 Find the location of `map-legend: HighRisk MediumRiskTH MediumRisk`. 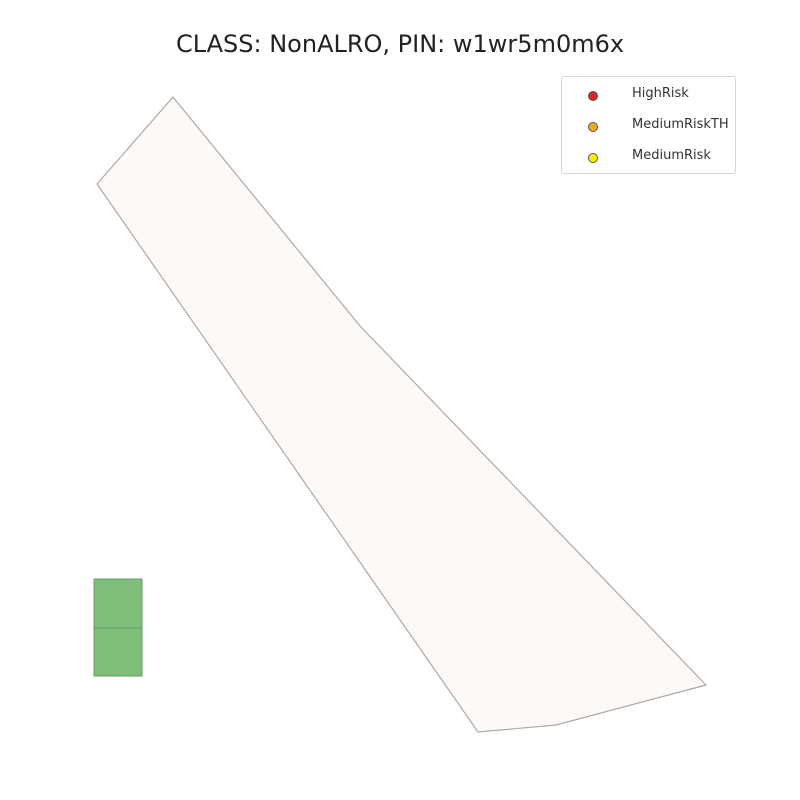

map-legend: HighRisk MediumRiskTH MediumRisk is located at coordinates (648, 125).